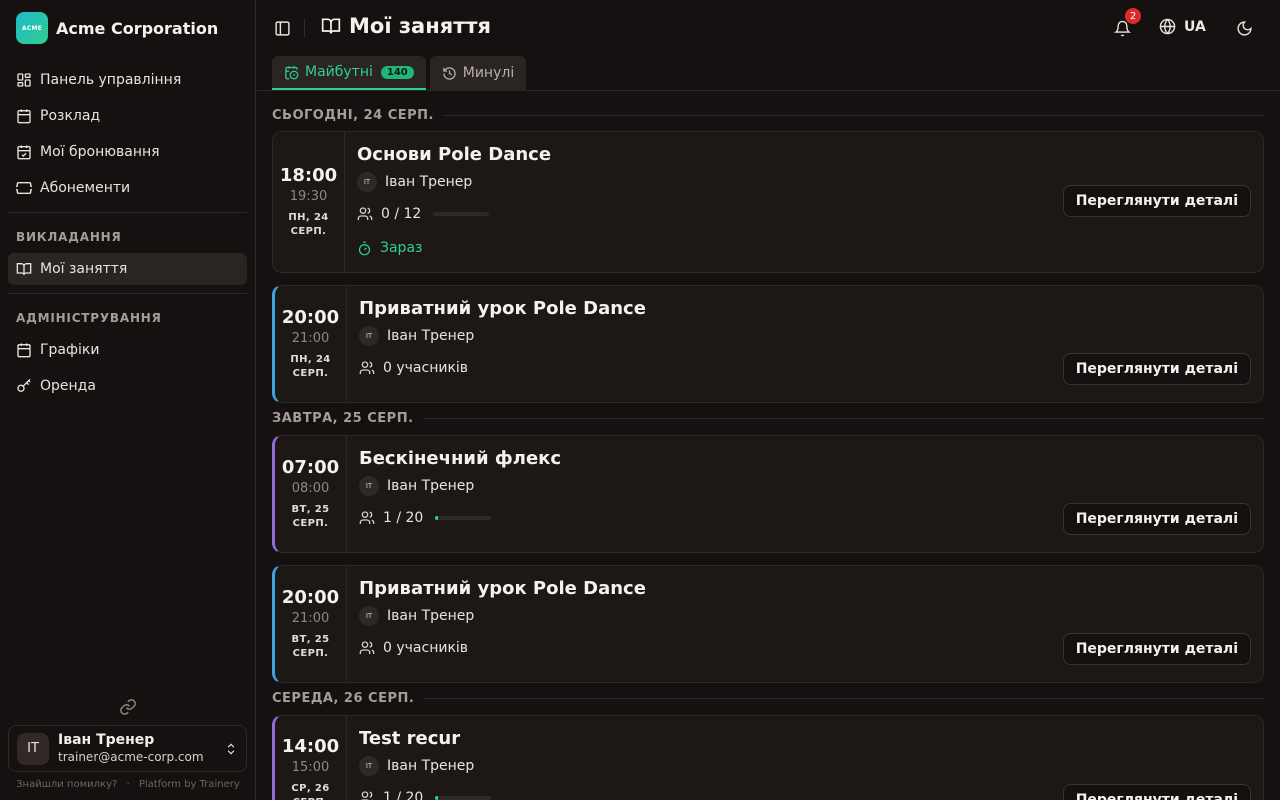 The width and height of the screenshot is (1280, 800). What do you see at coordinates (189, 784) in the screenshot?
I see `platform-link: Platform by Trainery` at bounding box center [189, 784].